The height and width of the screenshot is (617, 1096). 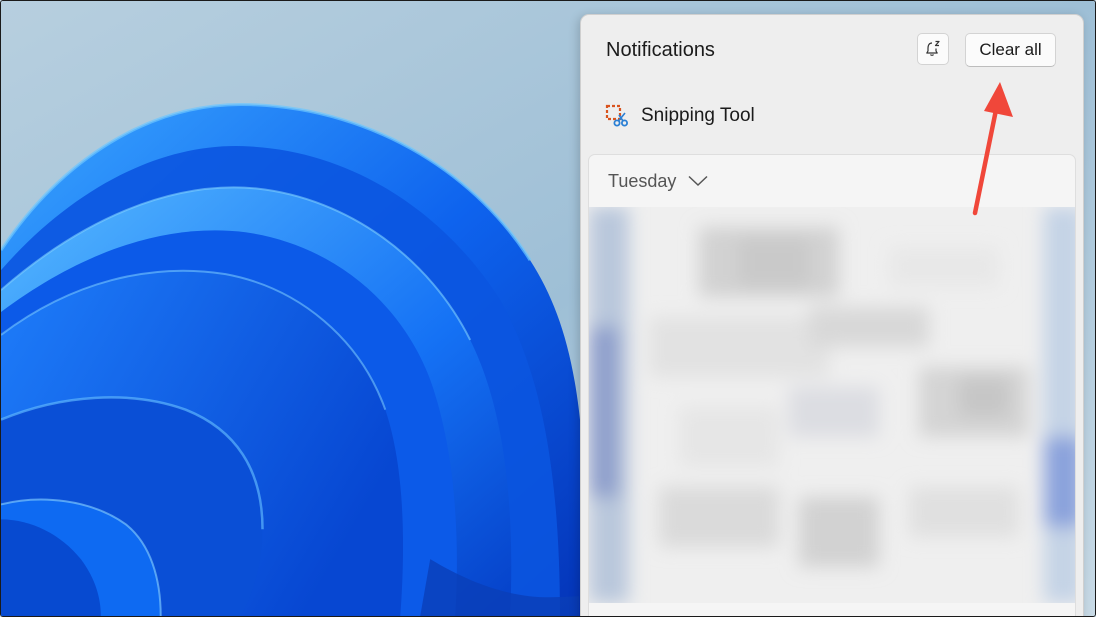 I want to click on do-not-disturb-button, so click(x=933, y=49).